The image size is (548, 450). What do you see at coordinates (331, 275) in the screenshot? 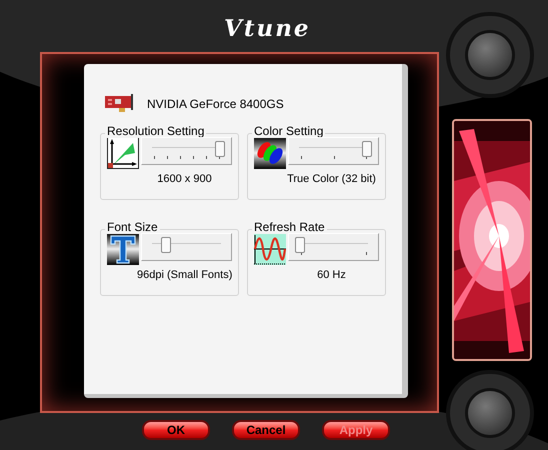
I see `setting-value: 60 Hz` at bounding box center [331, 275].